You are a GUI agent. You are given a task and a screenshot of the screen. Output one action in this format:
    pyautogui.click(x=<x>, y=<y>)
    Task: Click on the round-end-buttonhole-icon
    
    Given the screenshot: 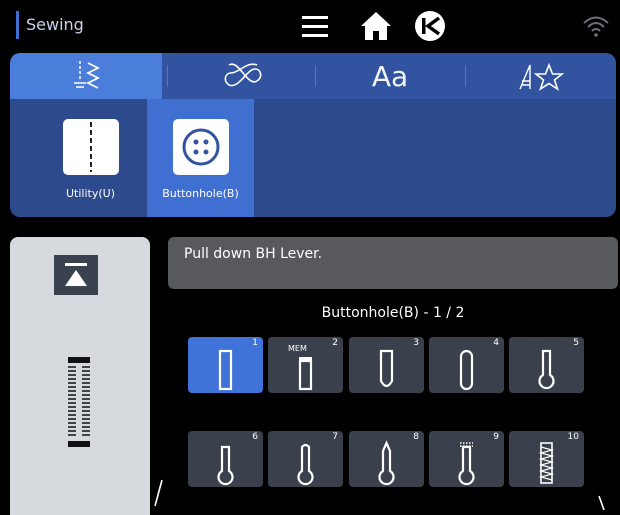 What is the action you would take?
    pyautogui.click(x=386, y=368)
    